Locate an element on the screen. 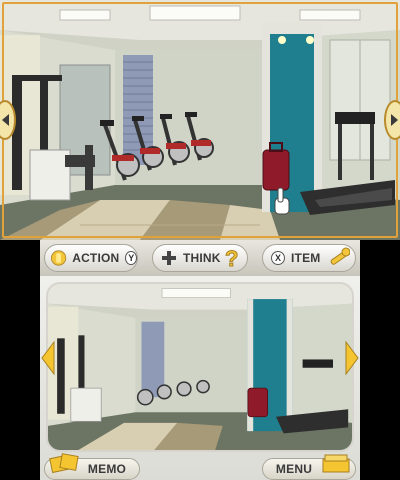 The height and width of the screenshot is (480, 400). menu-folder-icon is located at coordinates (336, 463).